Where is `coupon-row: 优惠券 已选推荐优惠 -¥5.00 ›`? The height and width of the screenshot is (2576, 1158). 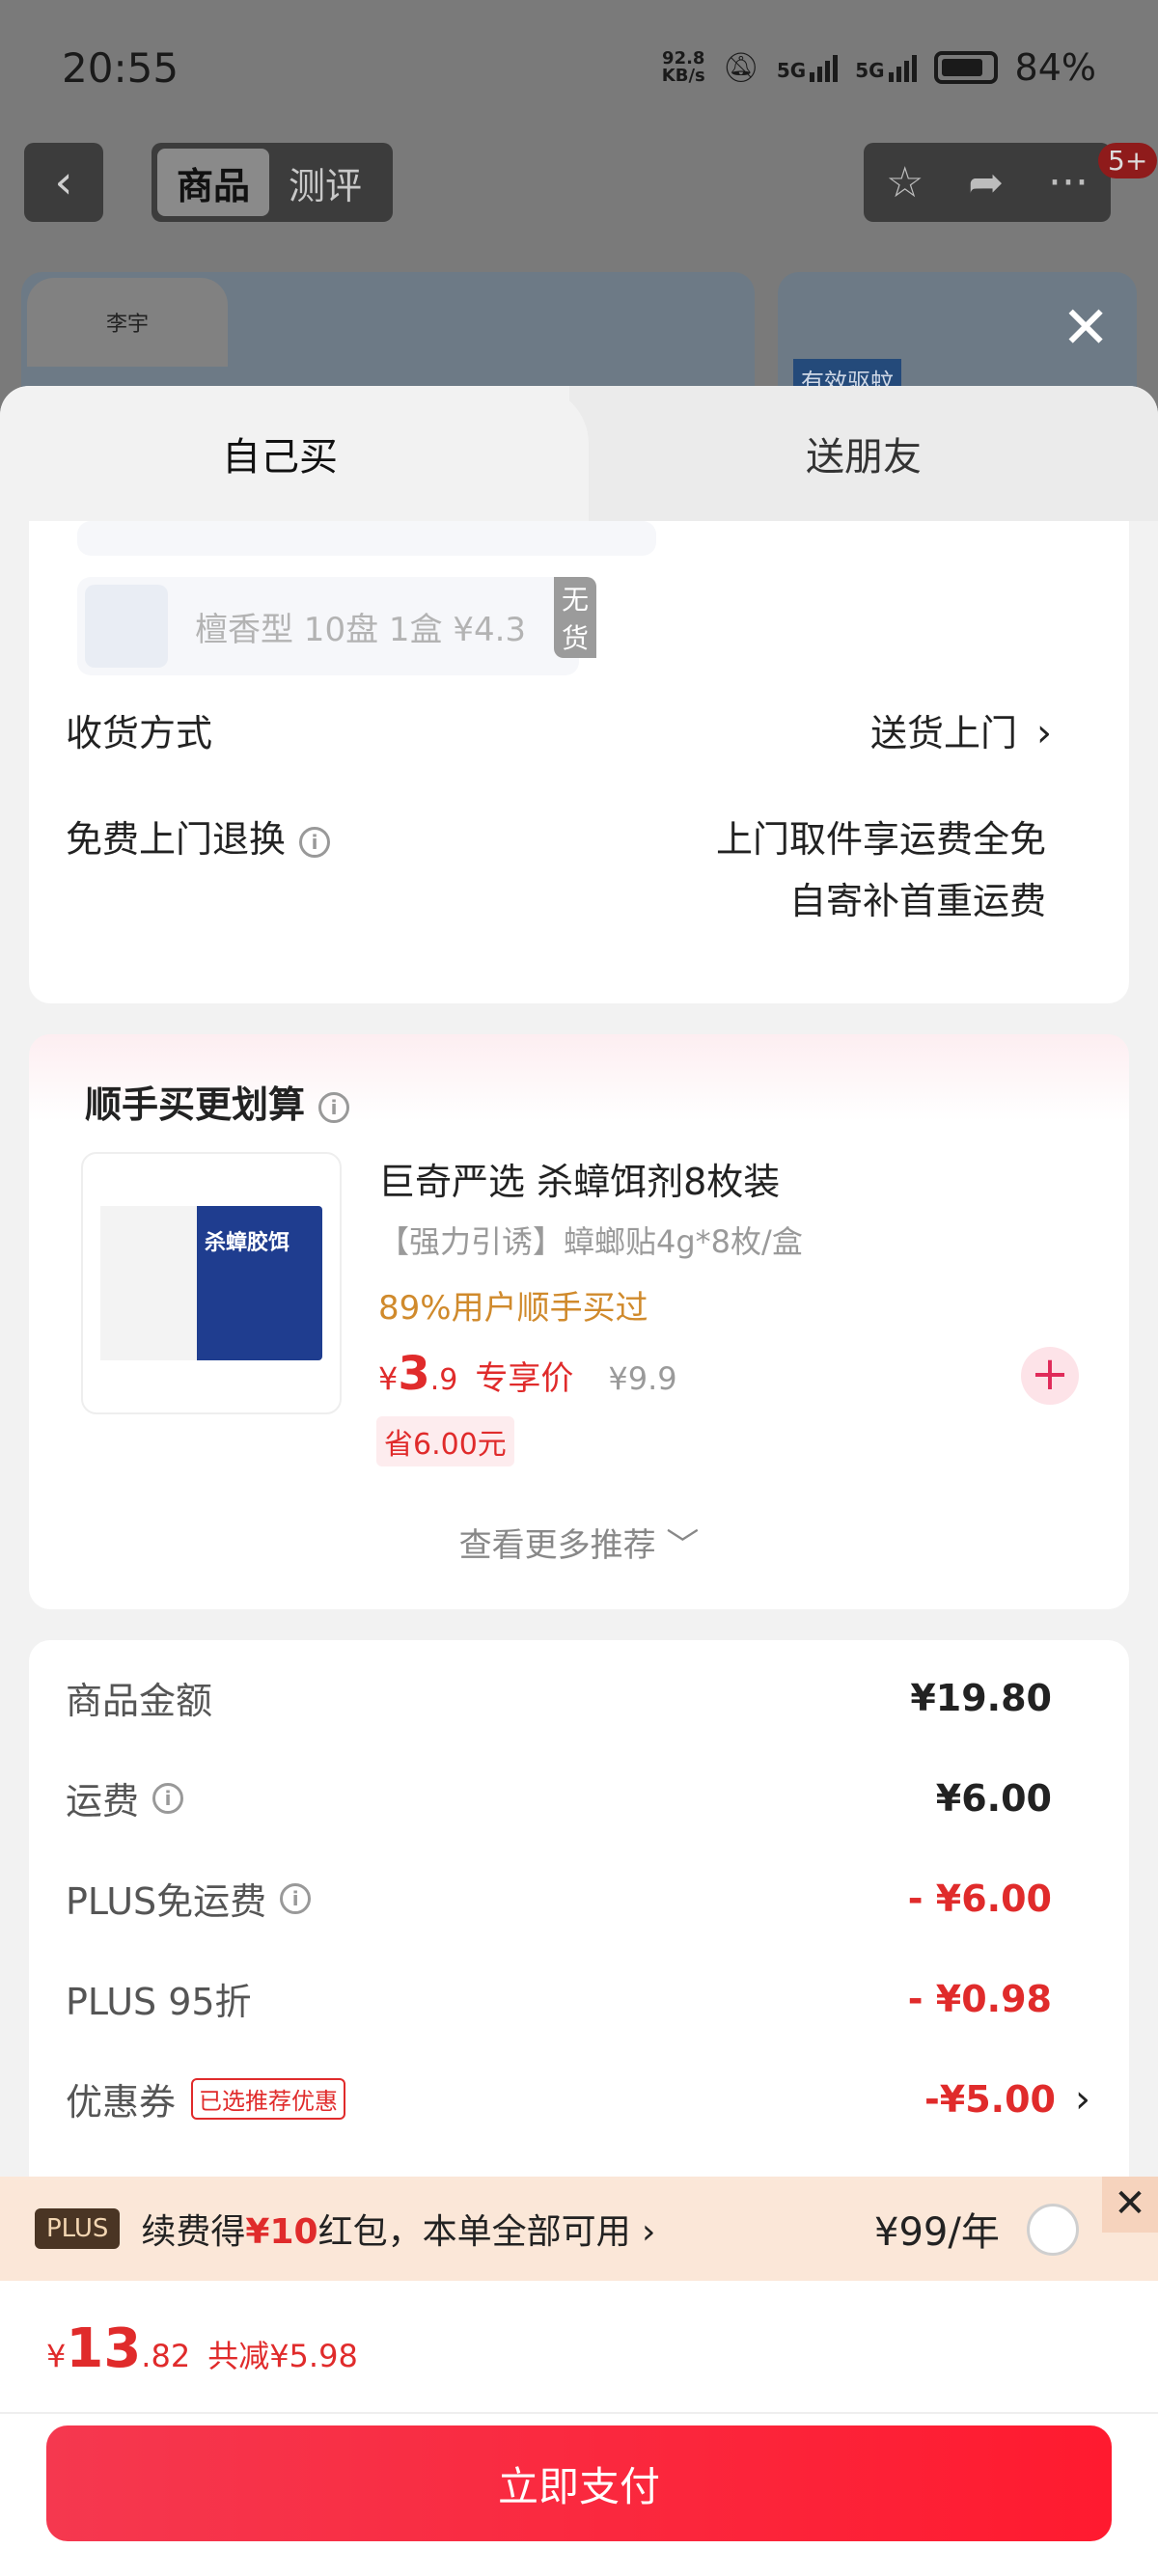
coupon-row: 优惠券 已选推荐优惠 -¥5.00 › is located at coordinates (578, 2099).